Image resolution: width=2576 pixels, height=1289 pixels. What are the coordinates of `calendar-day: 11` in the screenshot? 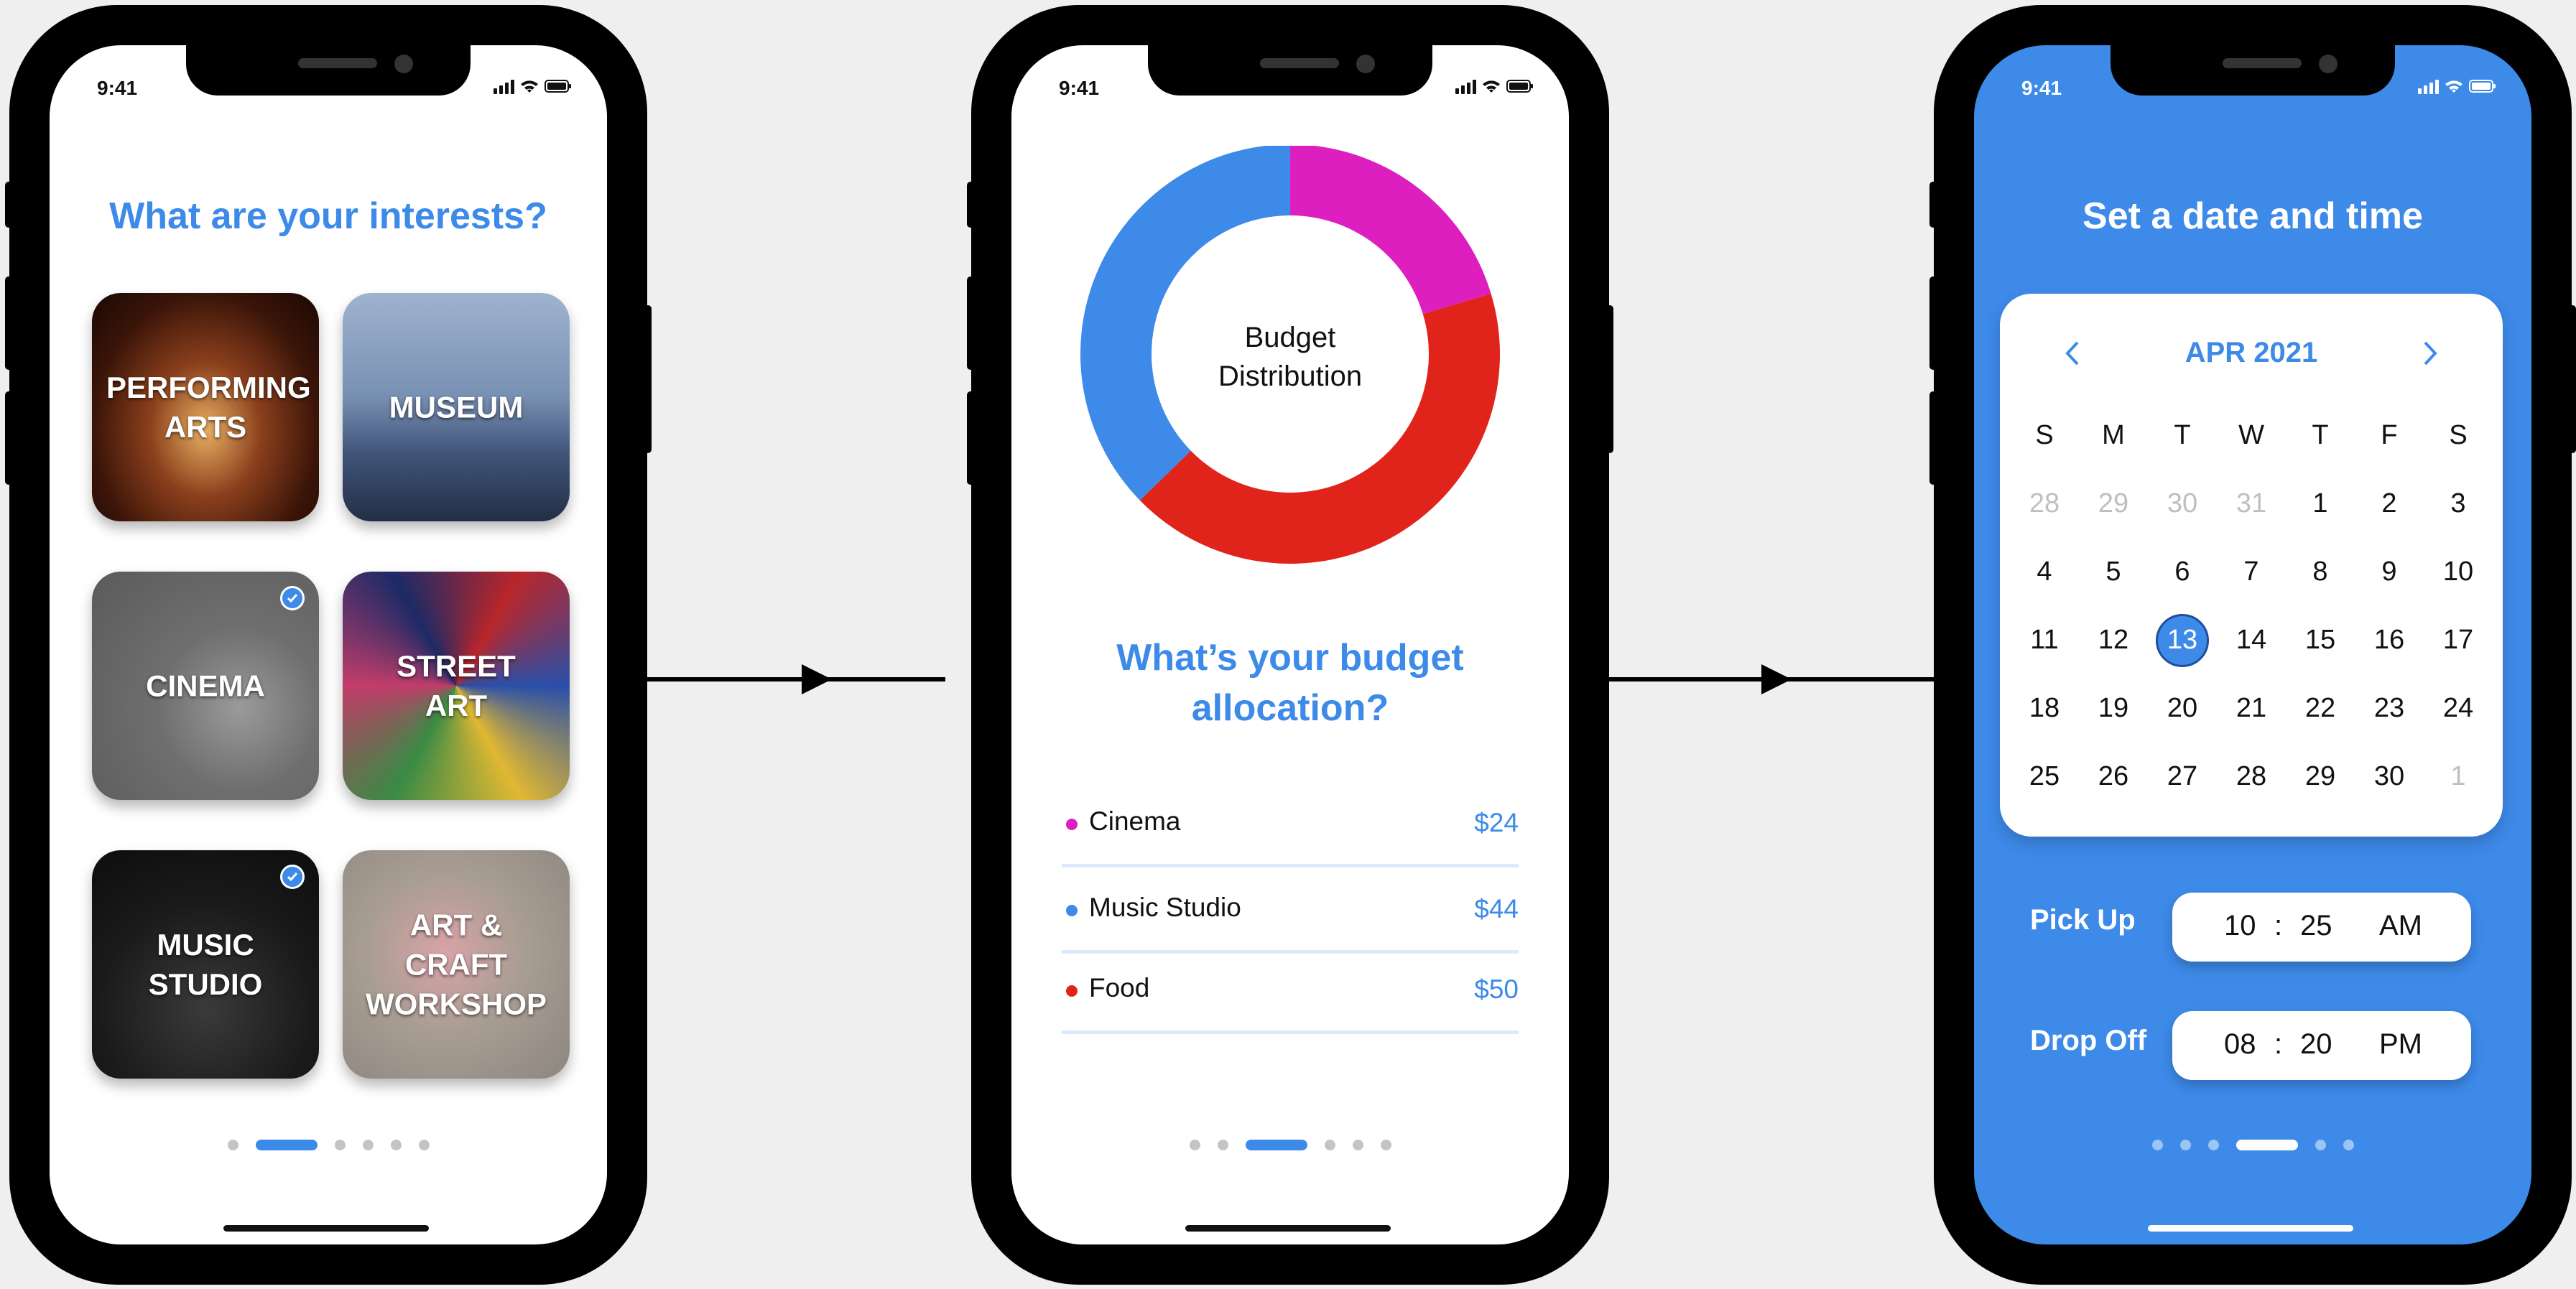 It's located at (2044, 640).